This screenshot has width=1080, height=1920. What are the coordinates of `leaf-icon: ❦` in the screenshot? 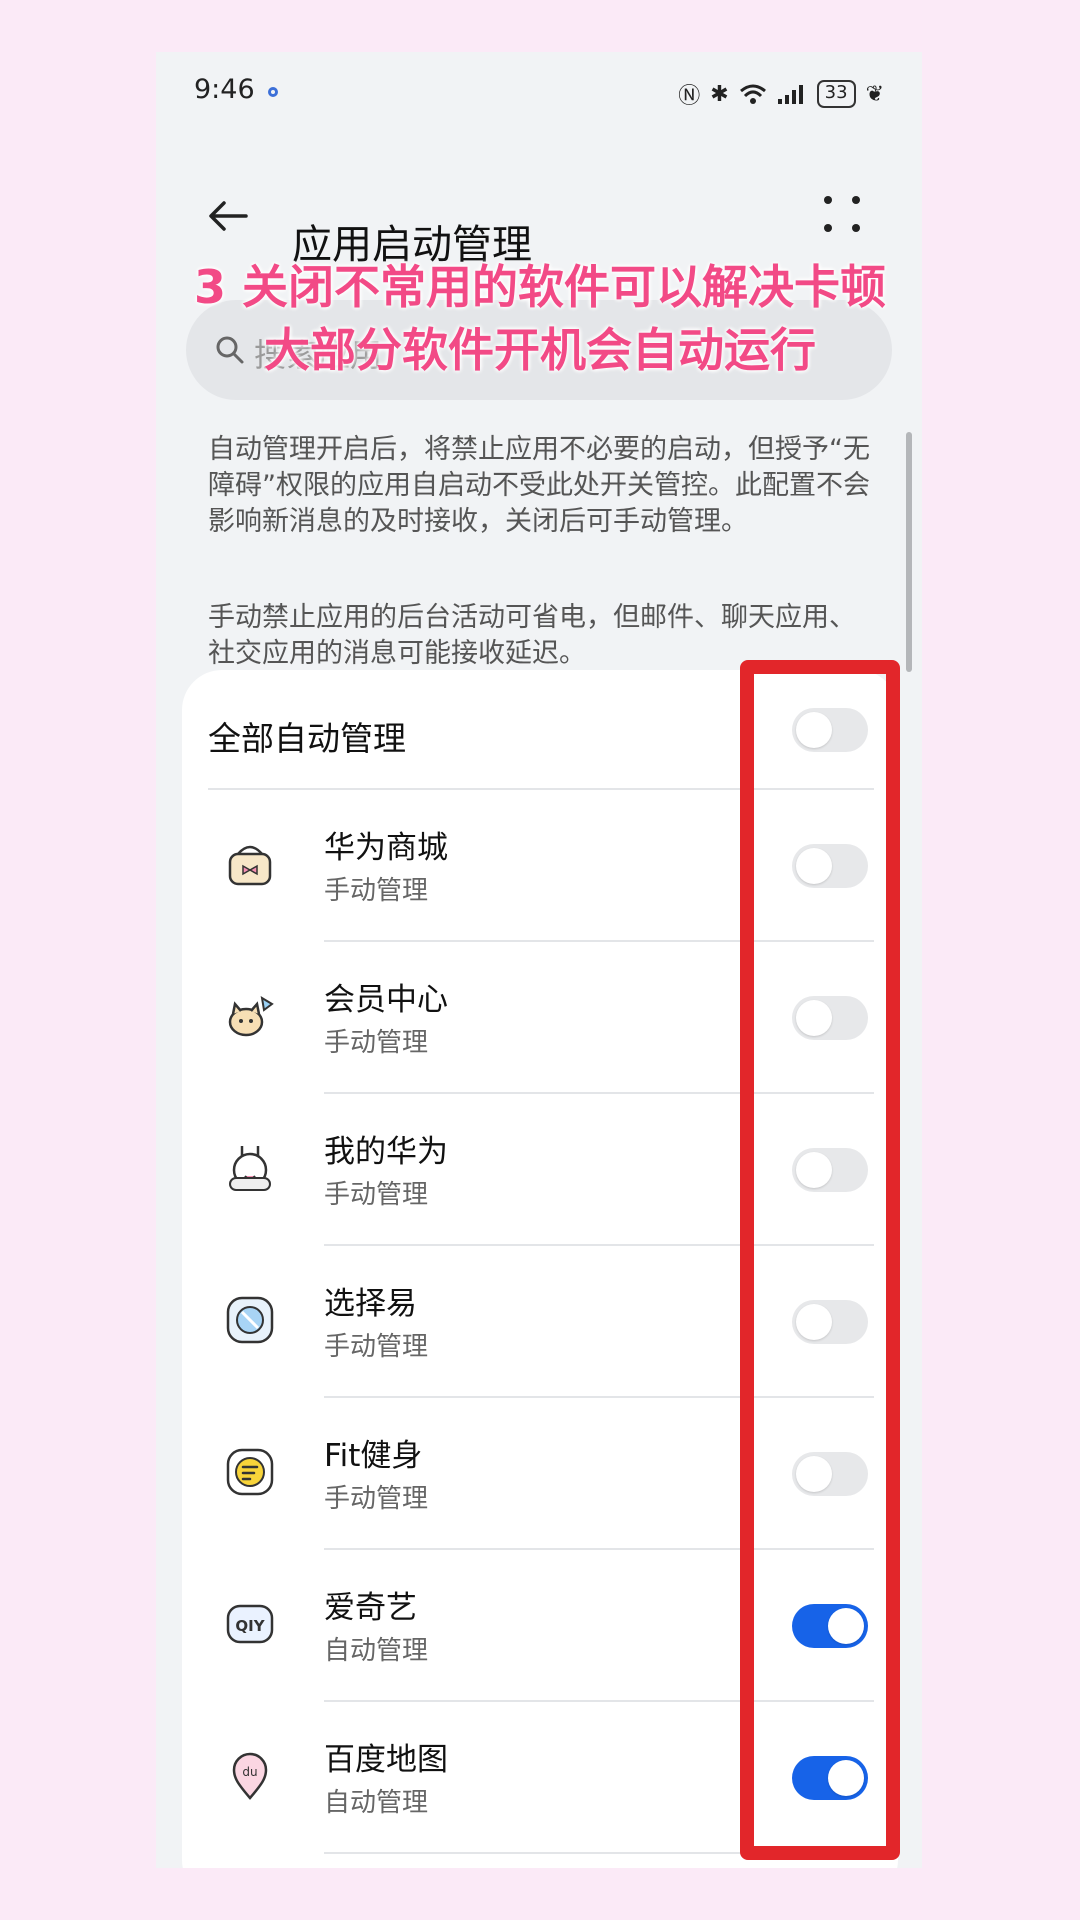 It's located at (874, 94).